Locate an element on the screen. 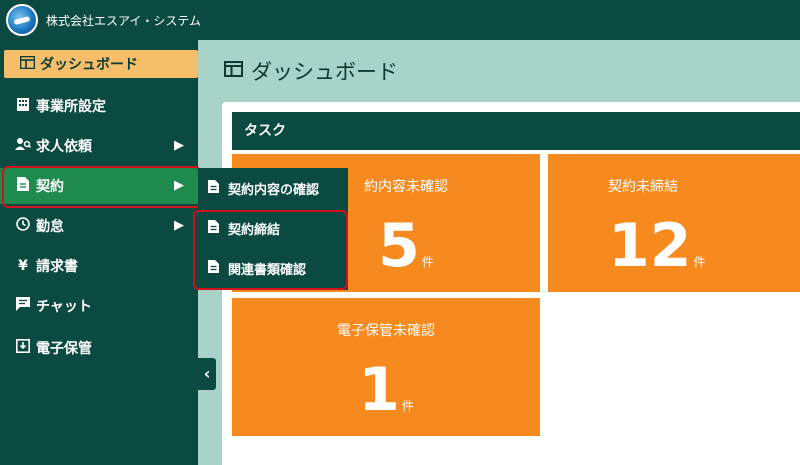 Image resolution: width=800 pixels, height=465 pixels. page-title-text: ダッシュボード is located at coordinates (324, 72).